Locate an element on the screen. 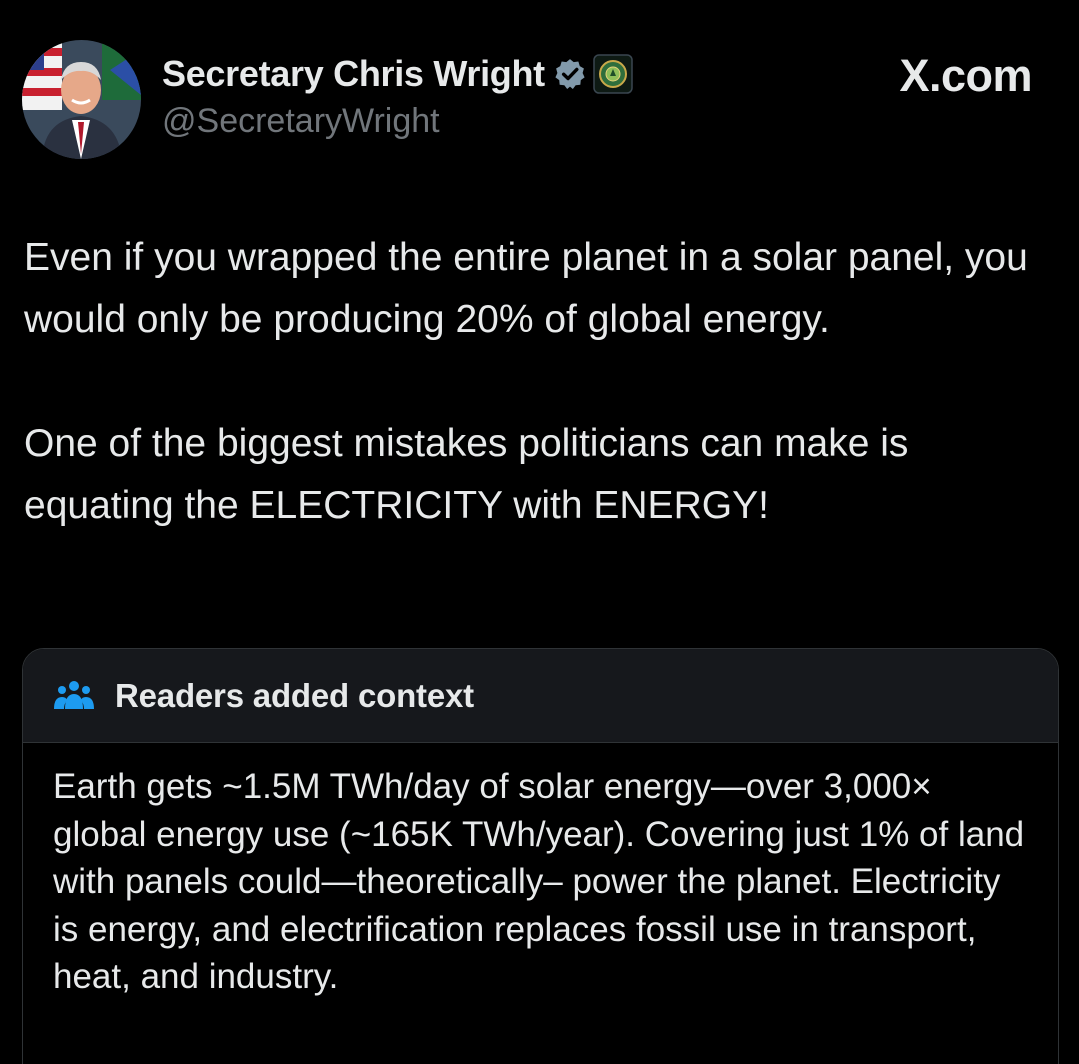 This screenshot has height=1064, width=1079. doe-seal-icon is located at coordinates (613, 74).